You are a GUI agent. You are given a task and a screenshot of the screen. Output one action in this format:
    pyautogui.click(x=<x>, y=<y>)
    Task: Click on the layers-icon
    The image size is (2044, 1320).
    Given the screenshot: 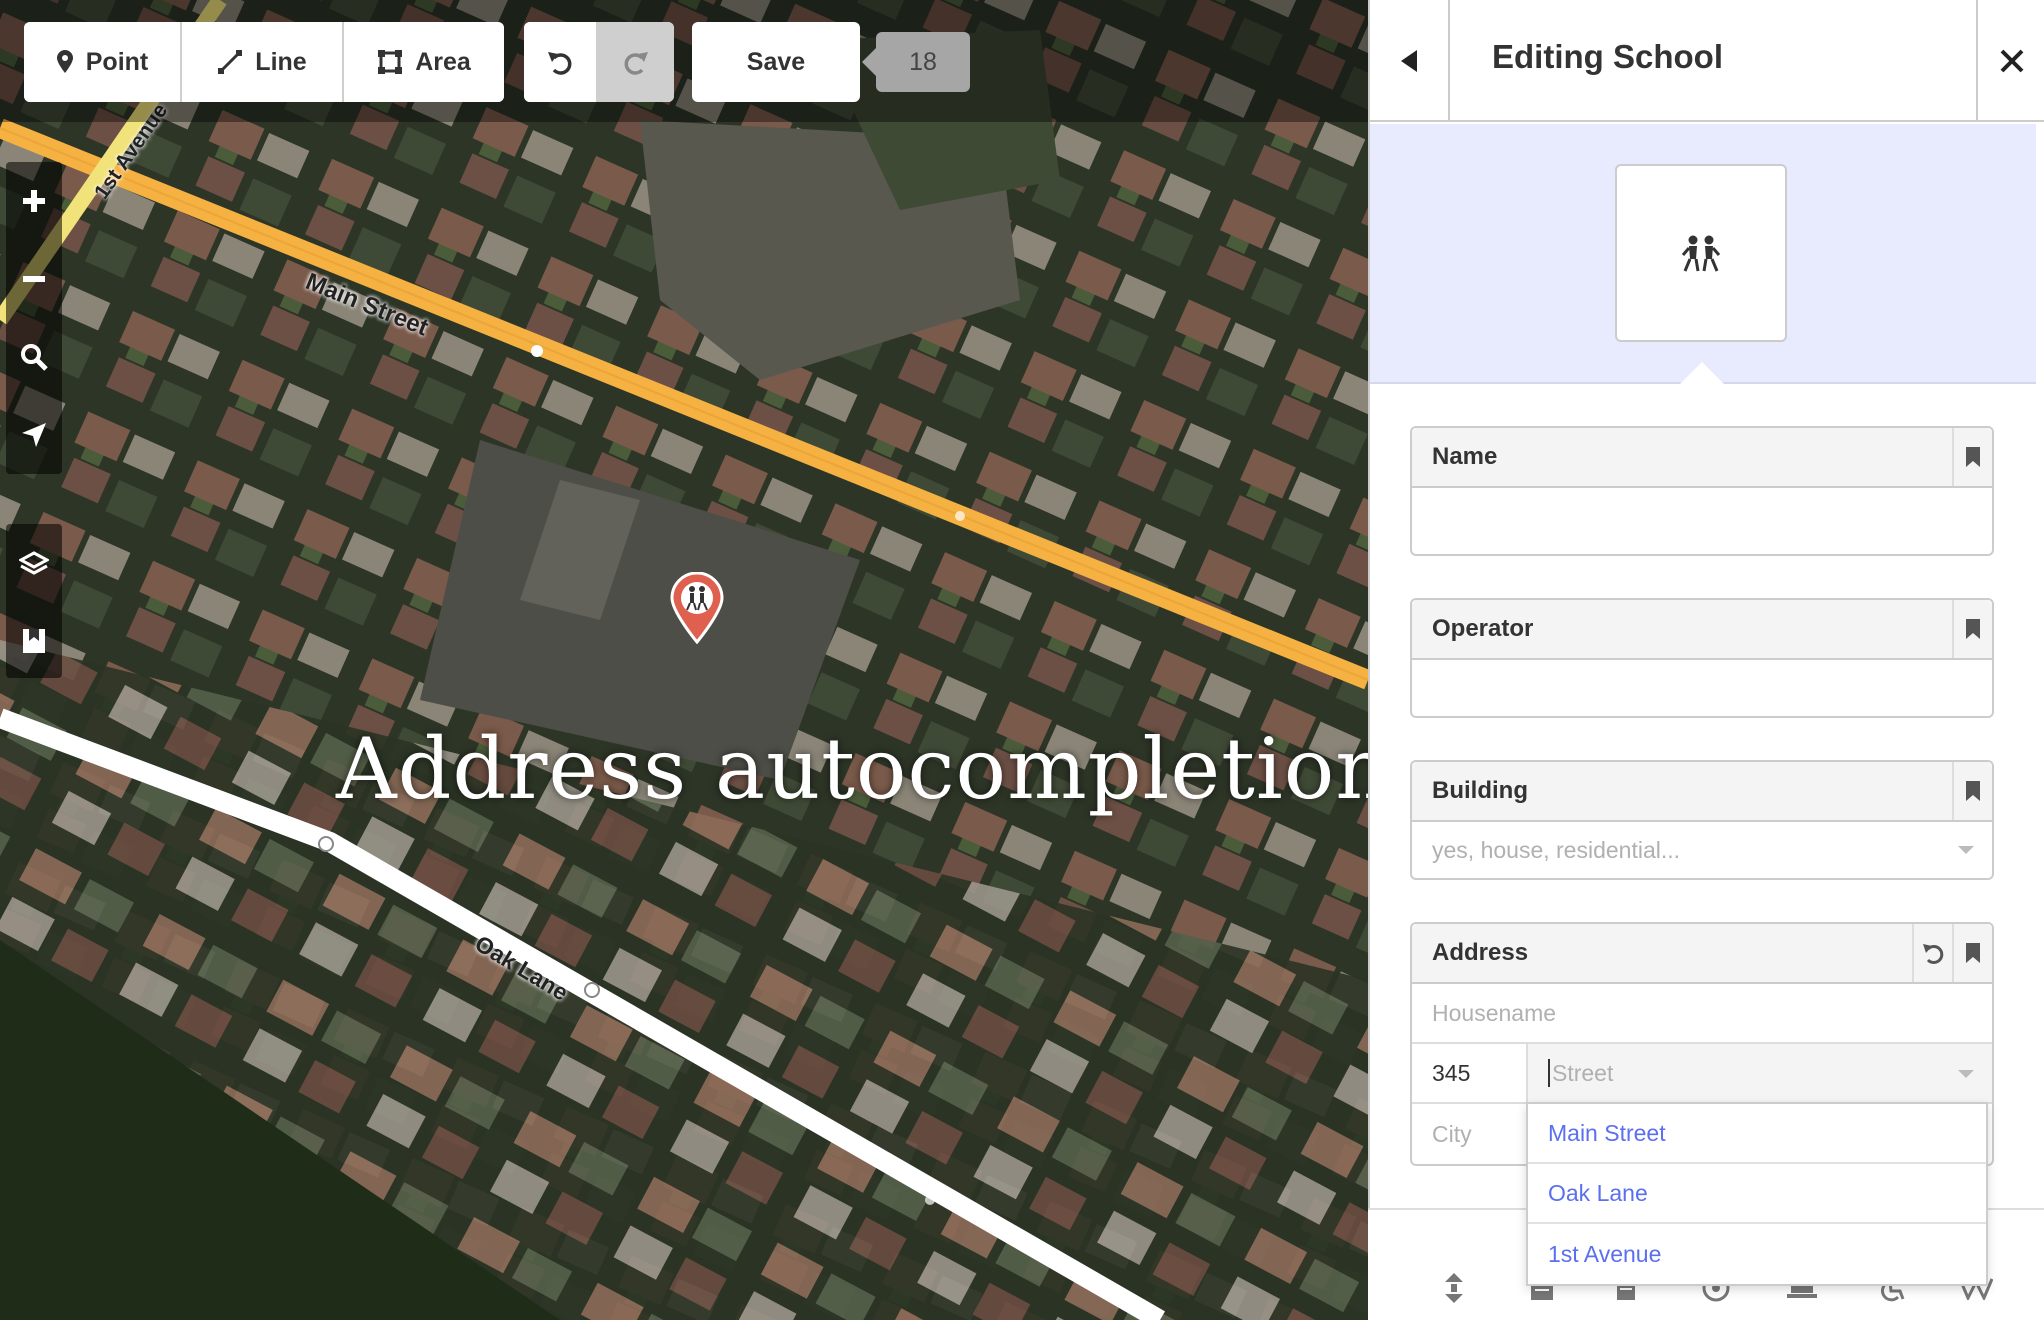 What is the action you would take?
    pyautogui.click(x=34, y=563)
    